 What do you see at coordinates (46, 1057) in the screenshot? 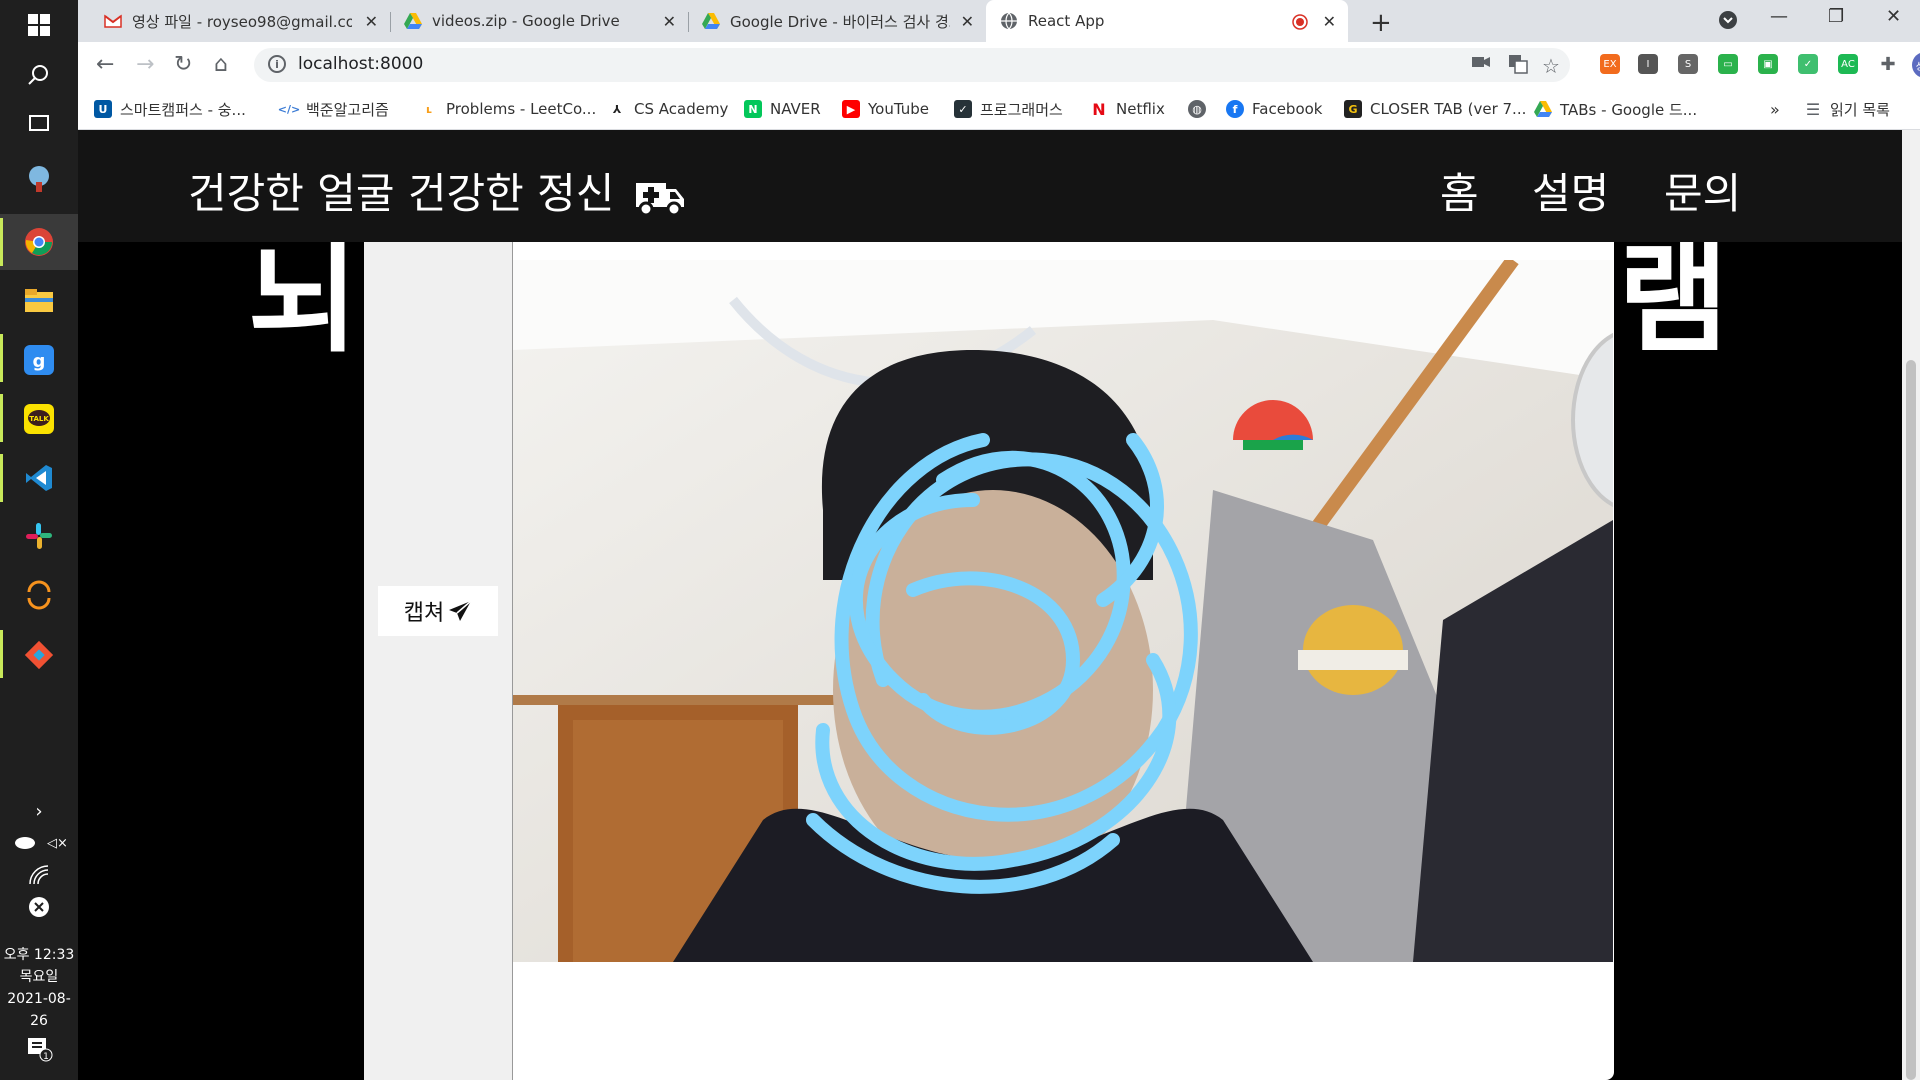
I see `notification-count: 1` at bounding box center [46, 1057].